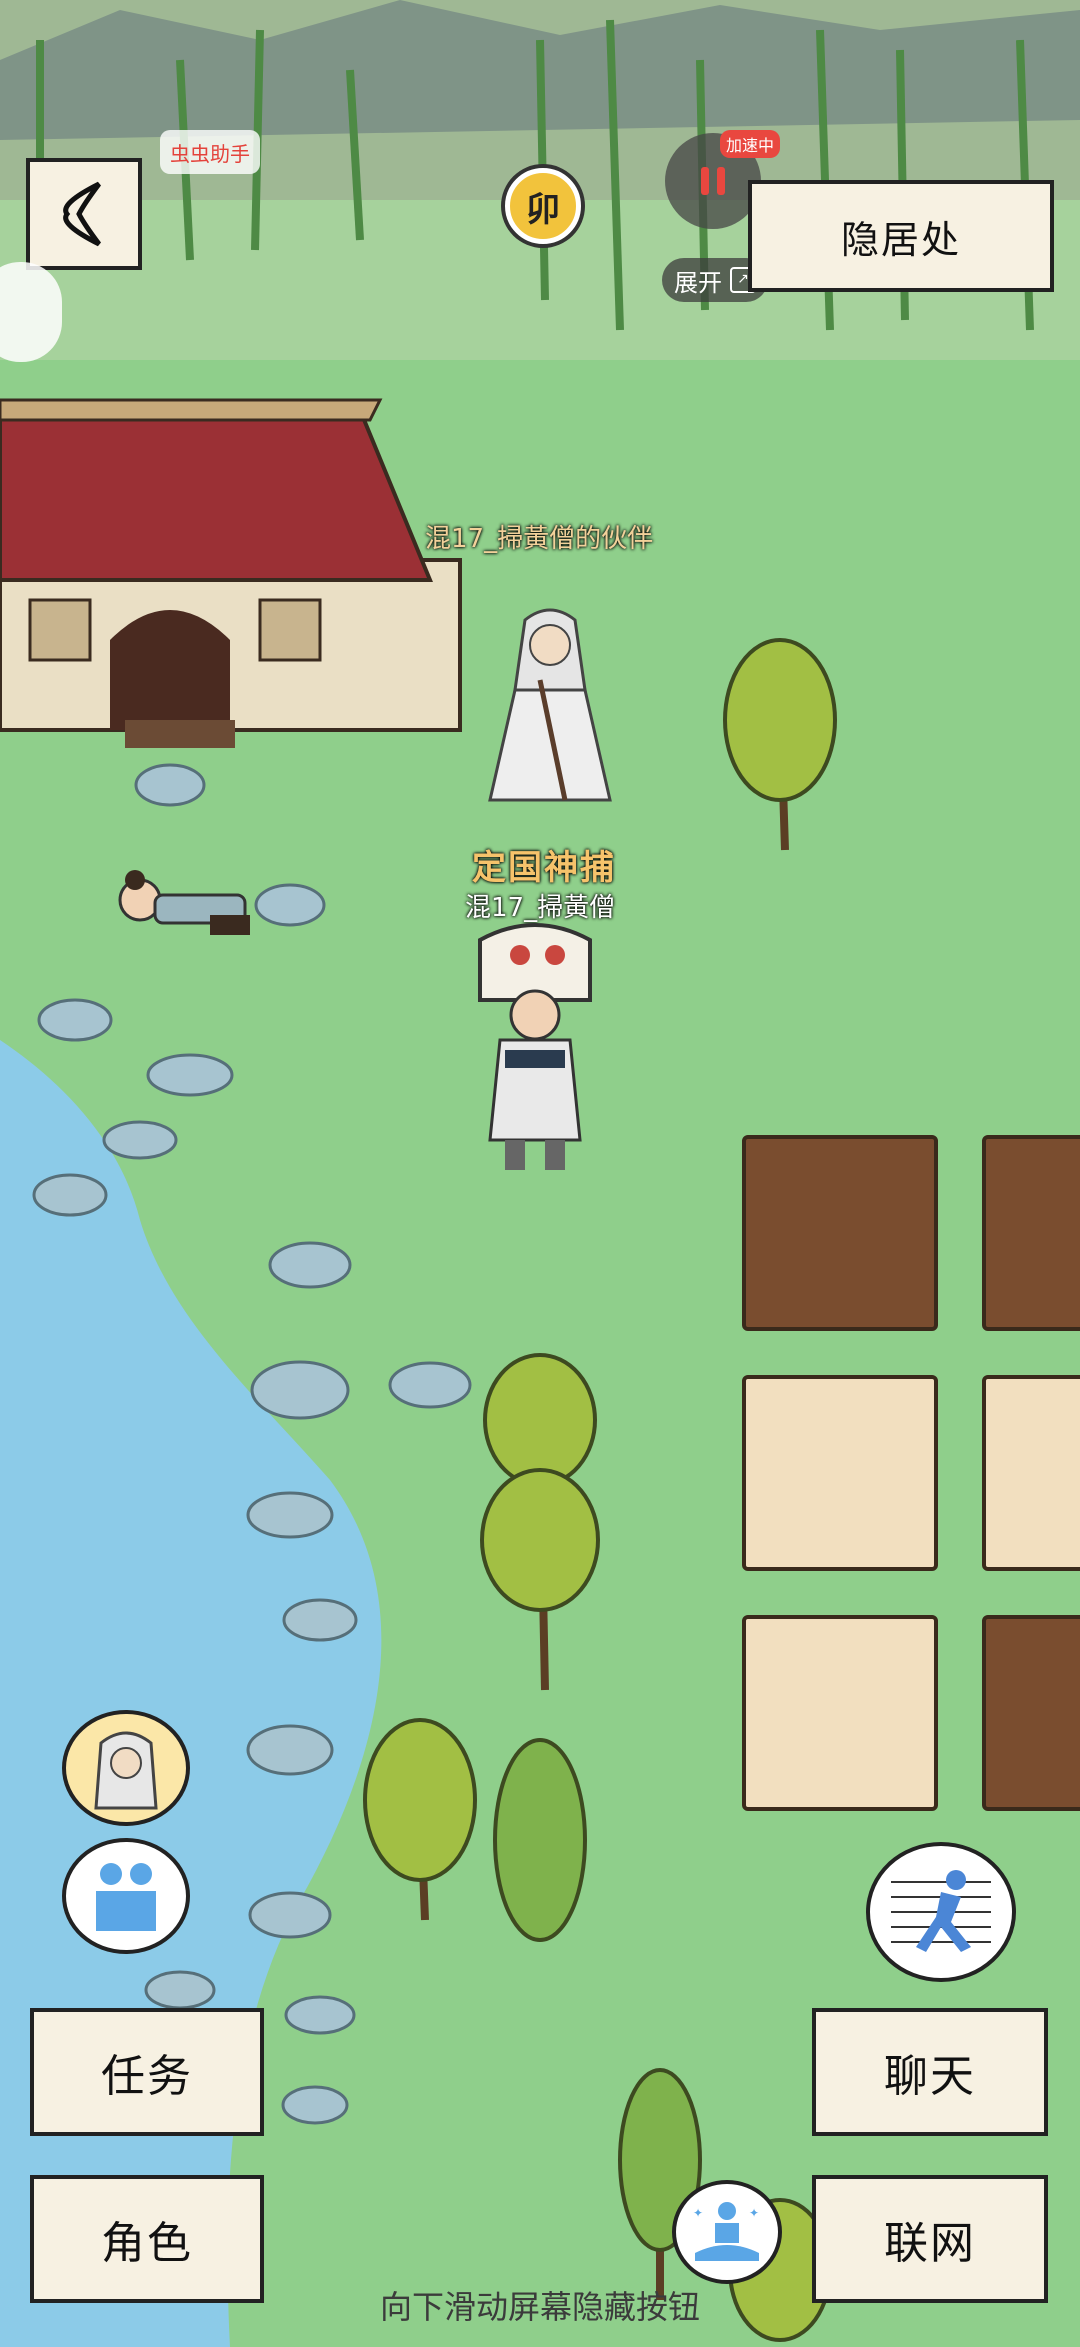  I want to click on companion-avatar-button, so click(126, 1768).